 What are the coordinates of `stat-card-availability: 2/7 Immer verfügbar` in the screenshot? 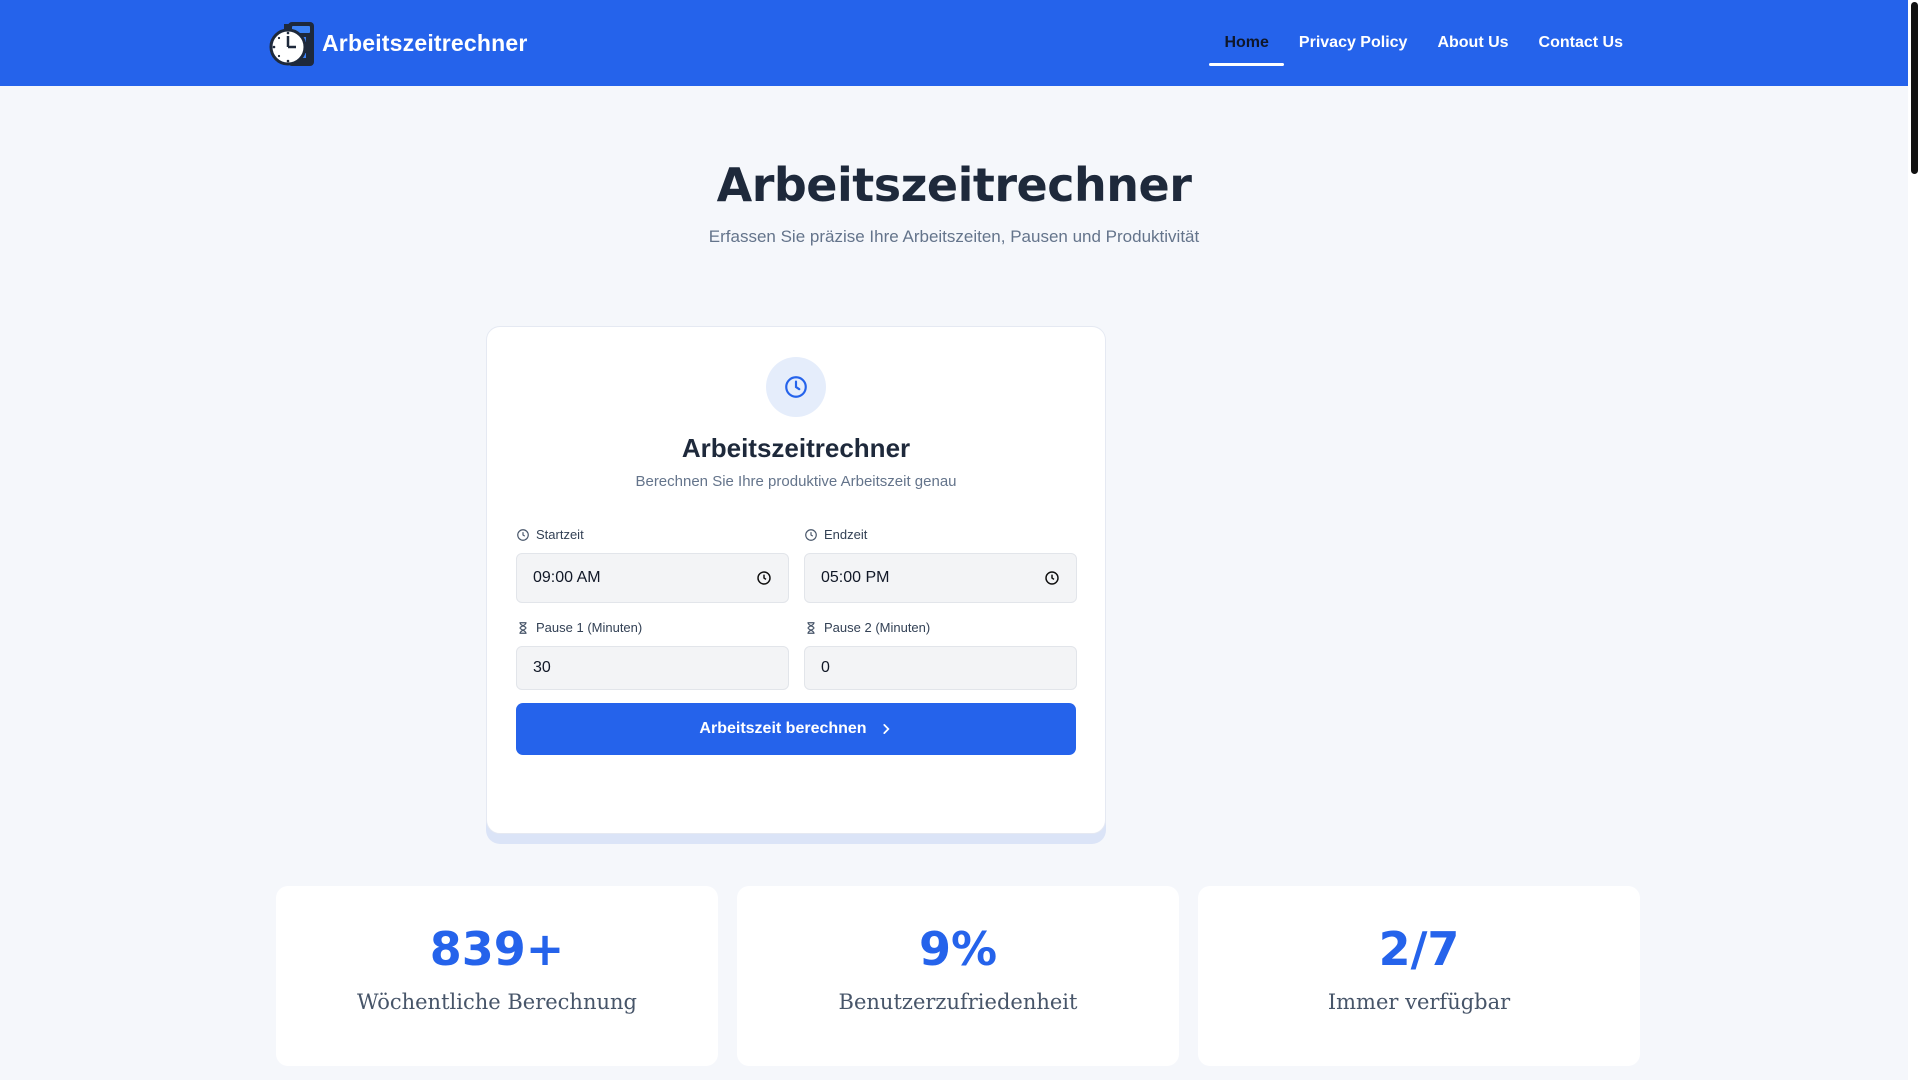 It's located at (1419, 976).